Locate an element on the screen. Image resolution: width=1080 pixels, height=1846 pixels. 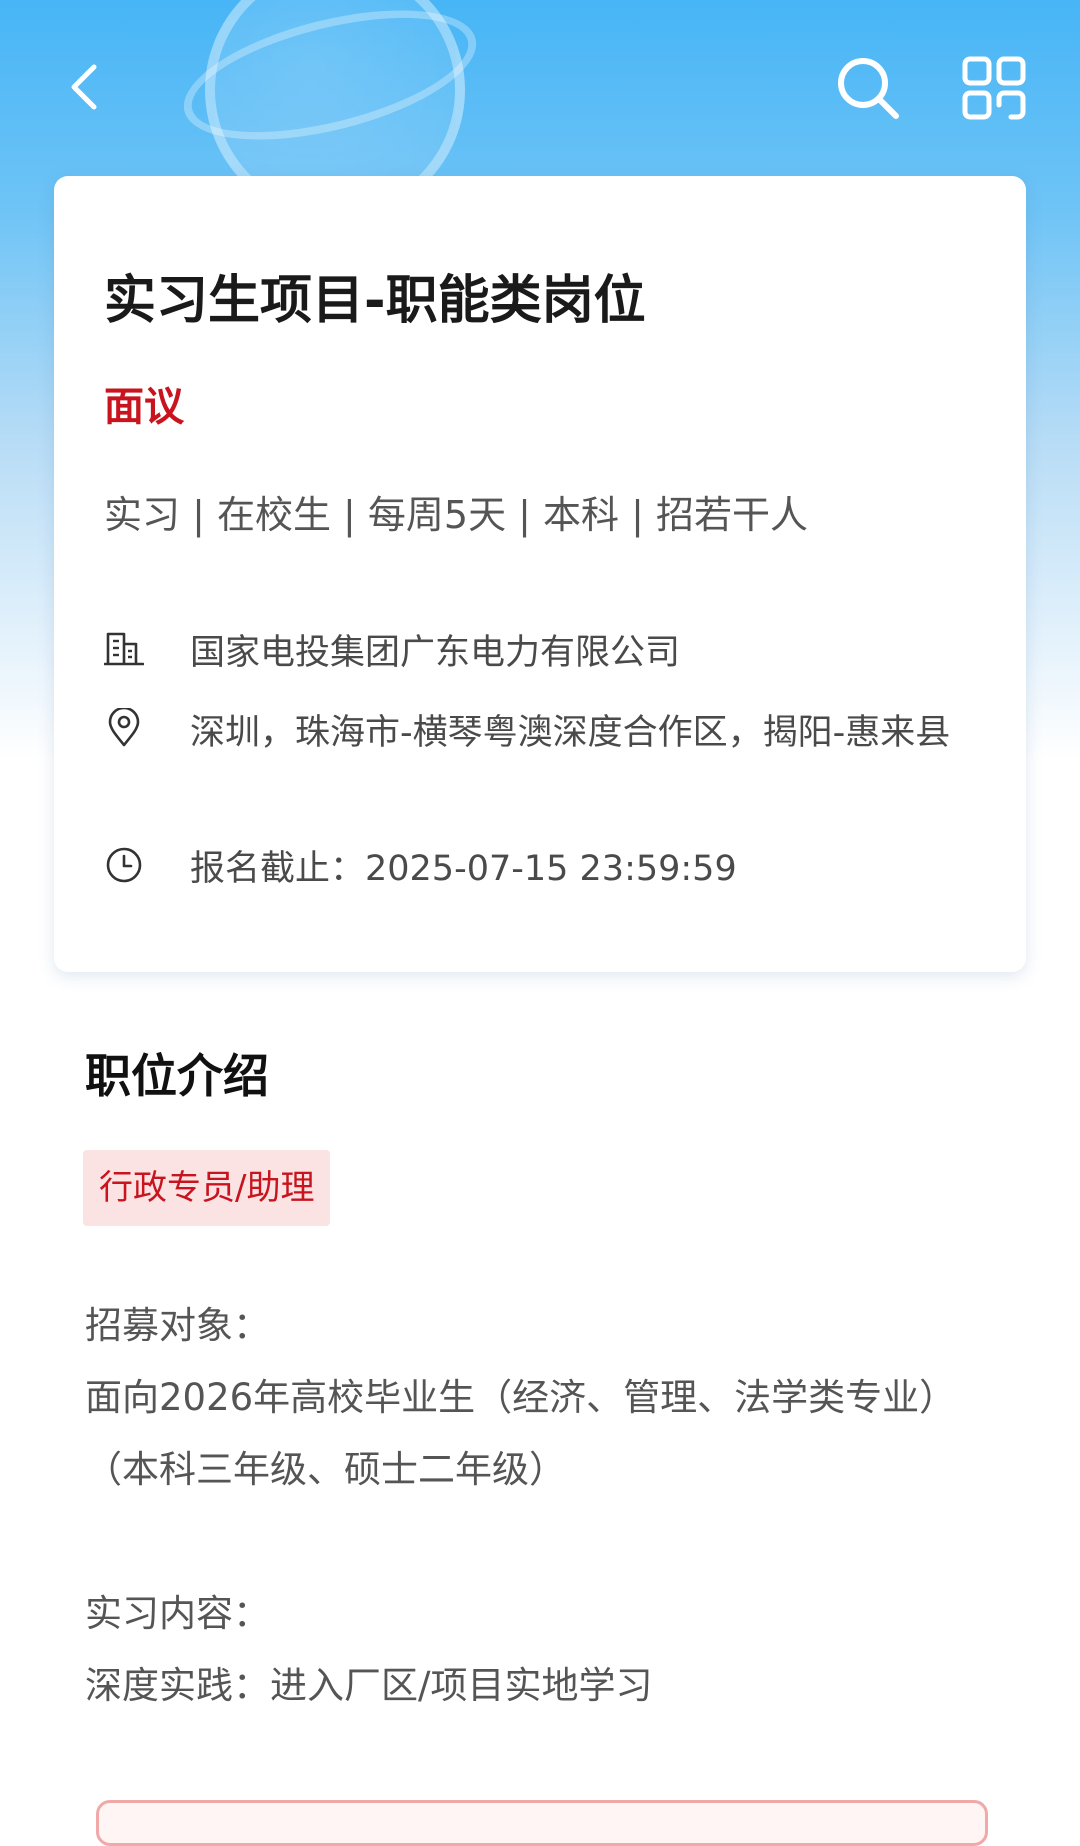
job-category-tag: 行政专员/助理 is located at coordinates (207, 1188).